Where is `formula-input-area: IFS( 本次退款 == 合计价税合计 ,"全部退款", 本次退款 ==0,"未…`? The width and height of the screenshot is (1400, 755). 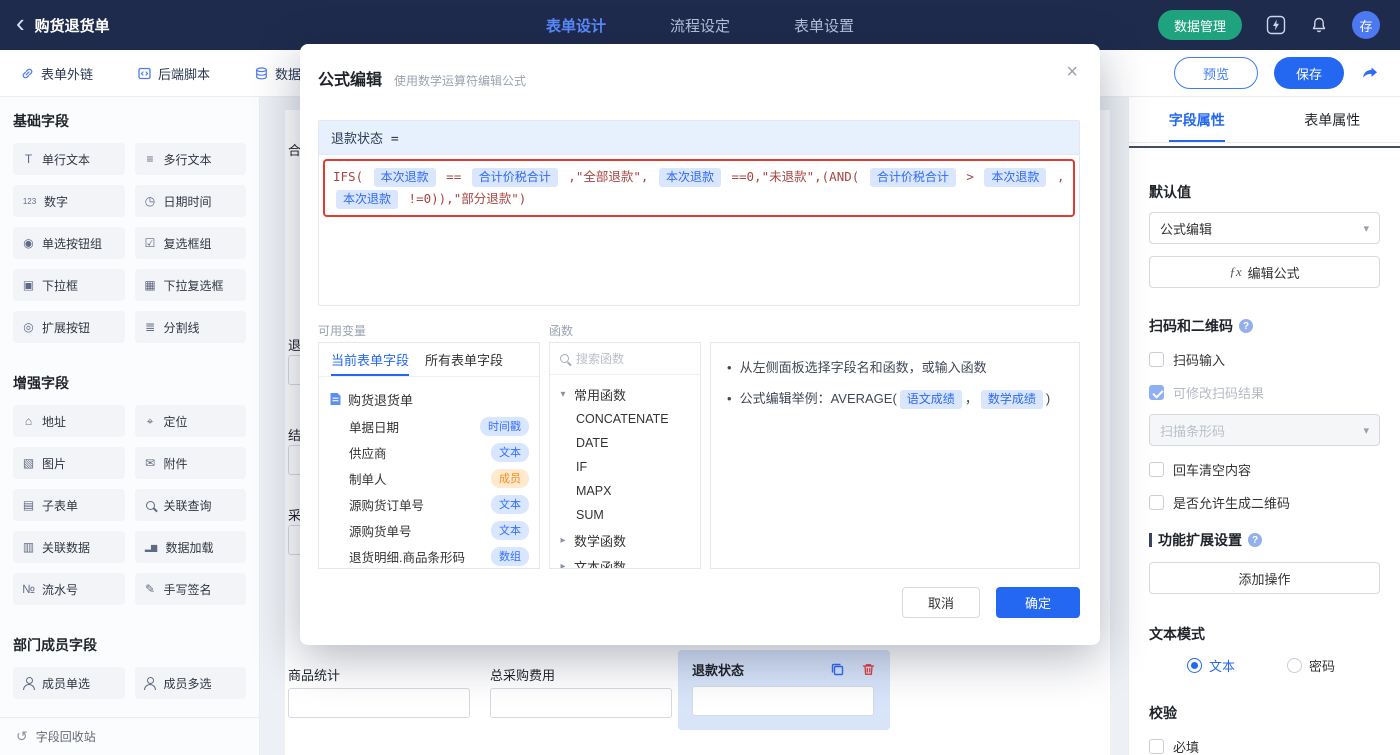 formula-input-area: IFS( 本次退款 == 合计价税合计 ,"全部退款", 本次退款 ==0,"未… is located at coordinates (699, 230).